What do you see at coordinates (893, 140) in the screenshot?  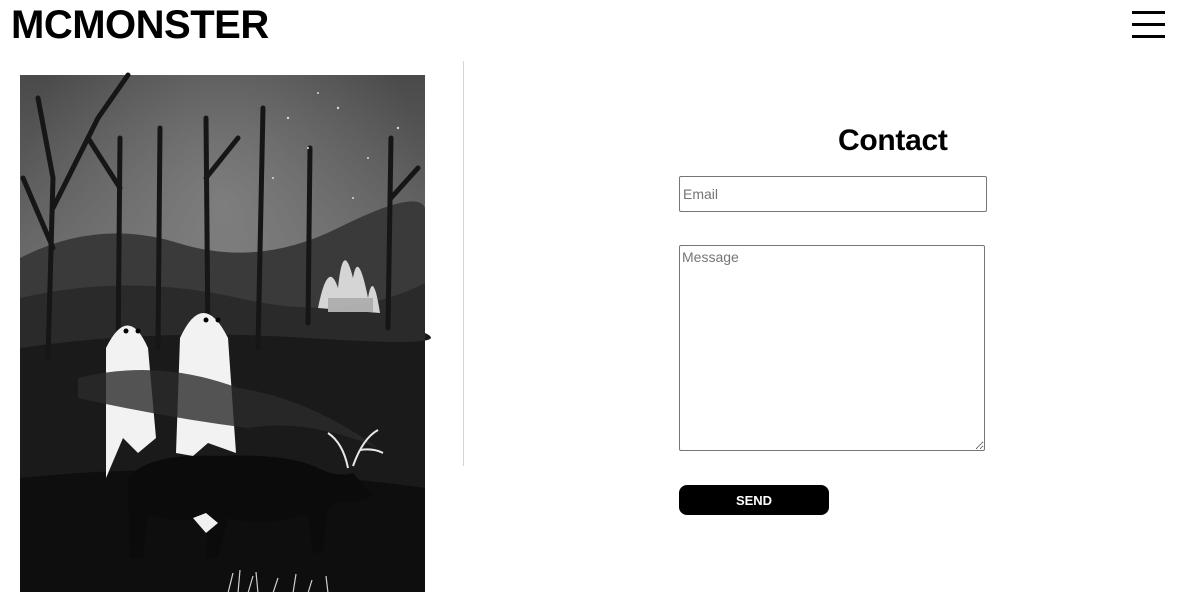 I see `contact-heading: Contact` at bounding box center [893, 140].